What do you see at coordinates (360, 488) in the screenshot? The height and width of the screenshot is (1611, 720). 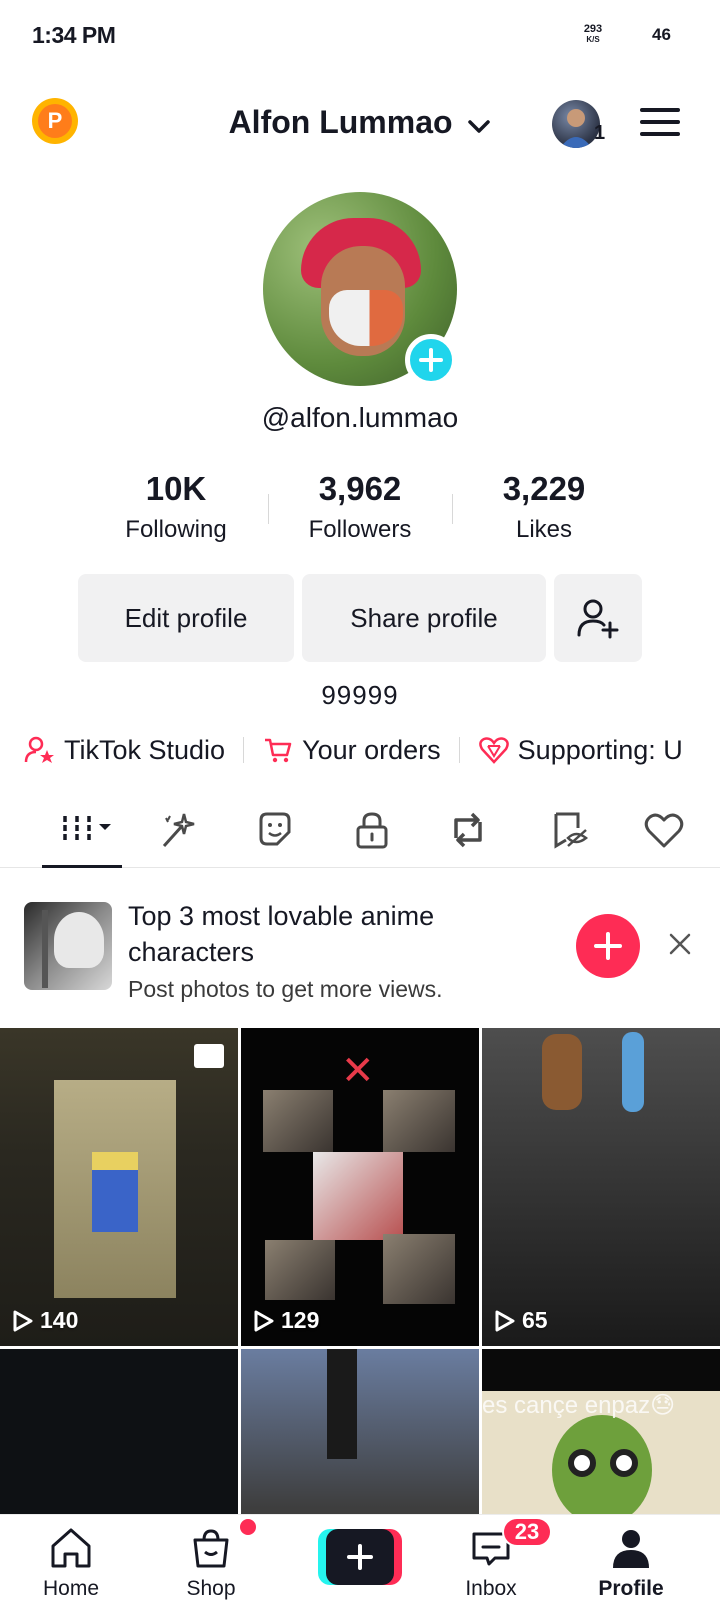 I see `stat-value: 3,962` at bounding box center [360, 488].